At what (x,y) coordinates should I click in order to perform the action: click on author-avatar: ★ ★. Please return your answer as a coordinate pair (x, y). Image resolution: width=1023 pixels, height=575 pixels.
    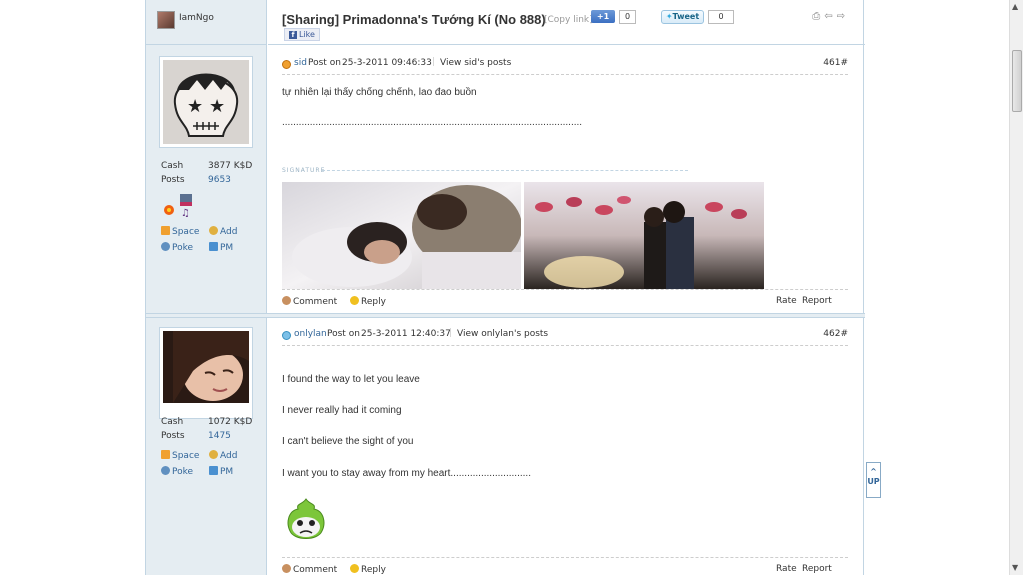
    Looking at the image, I should click on (206, 102).